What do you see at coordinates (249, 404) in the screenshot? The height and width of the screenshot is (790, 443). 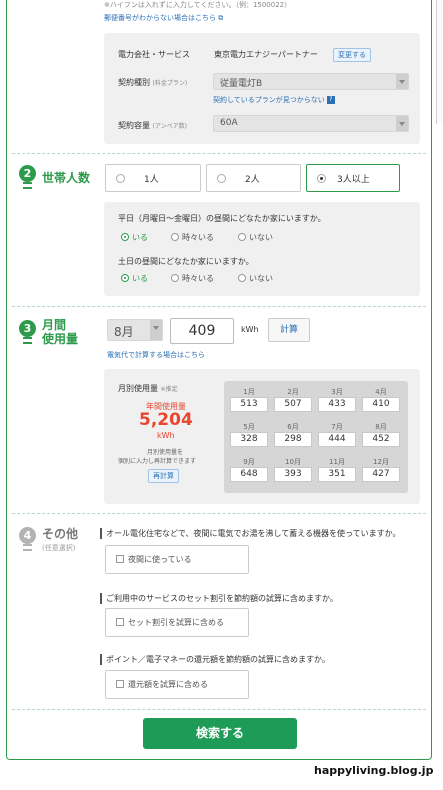 I see `month-usage-input: 513` at bounding box center [249, 404].